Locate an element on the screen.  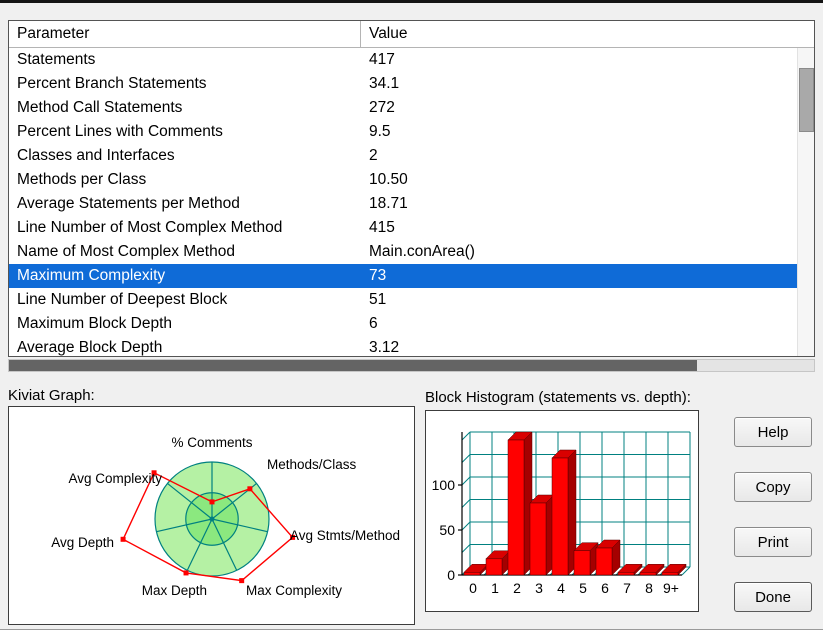
row-parameter: Maximum Complexity is located at coordinates (91, 275).